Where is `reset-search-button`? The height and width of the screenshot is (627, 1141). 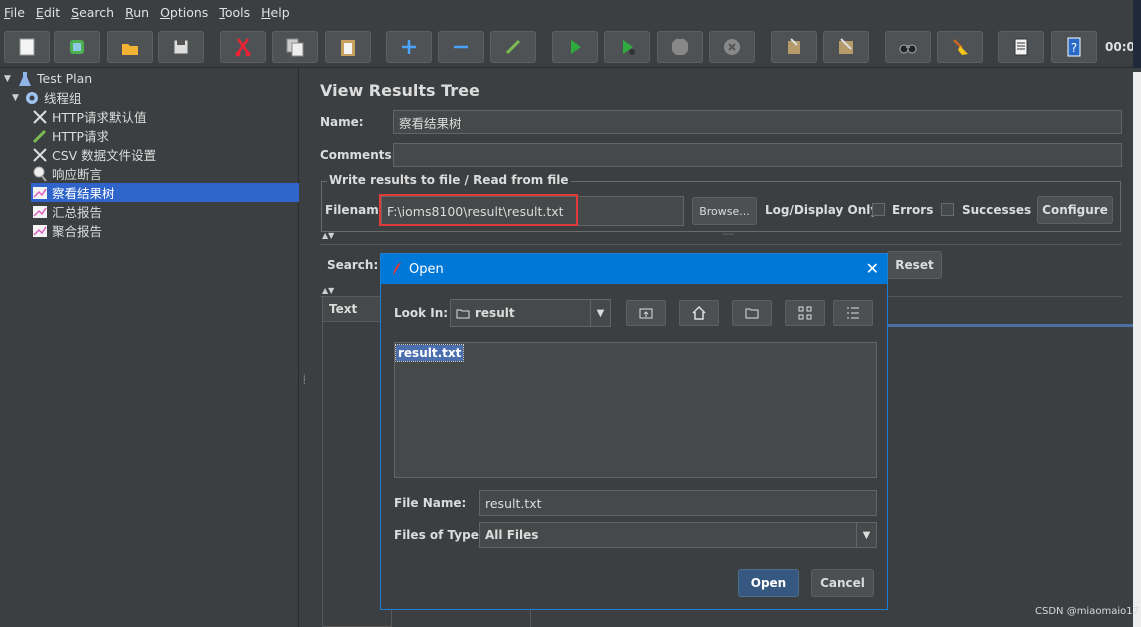 reset-search-button is located at coordinates (960, 47).